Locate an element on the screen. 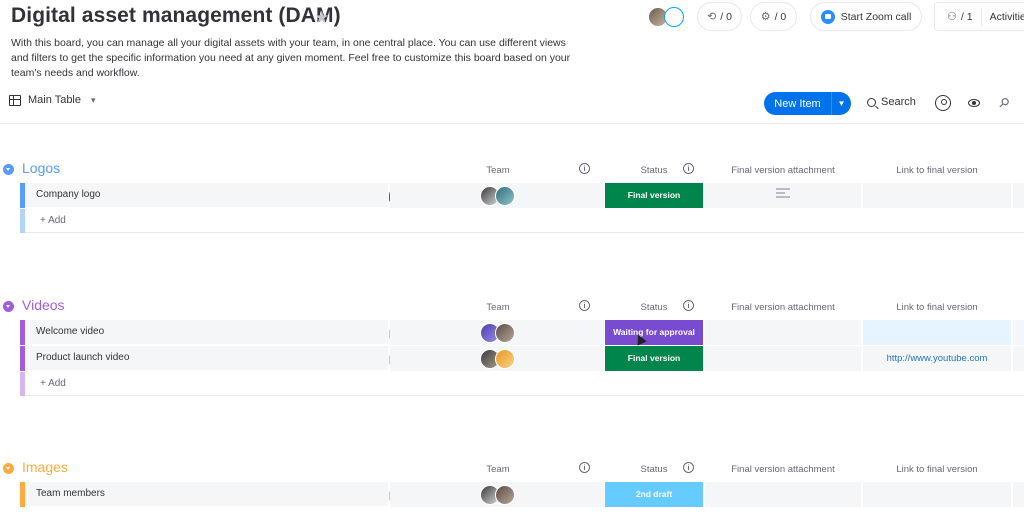 The height and width of the screenshot is (512, 1024). zoom-icon is located at coordinates (827, 16).